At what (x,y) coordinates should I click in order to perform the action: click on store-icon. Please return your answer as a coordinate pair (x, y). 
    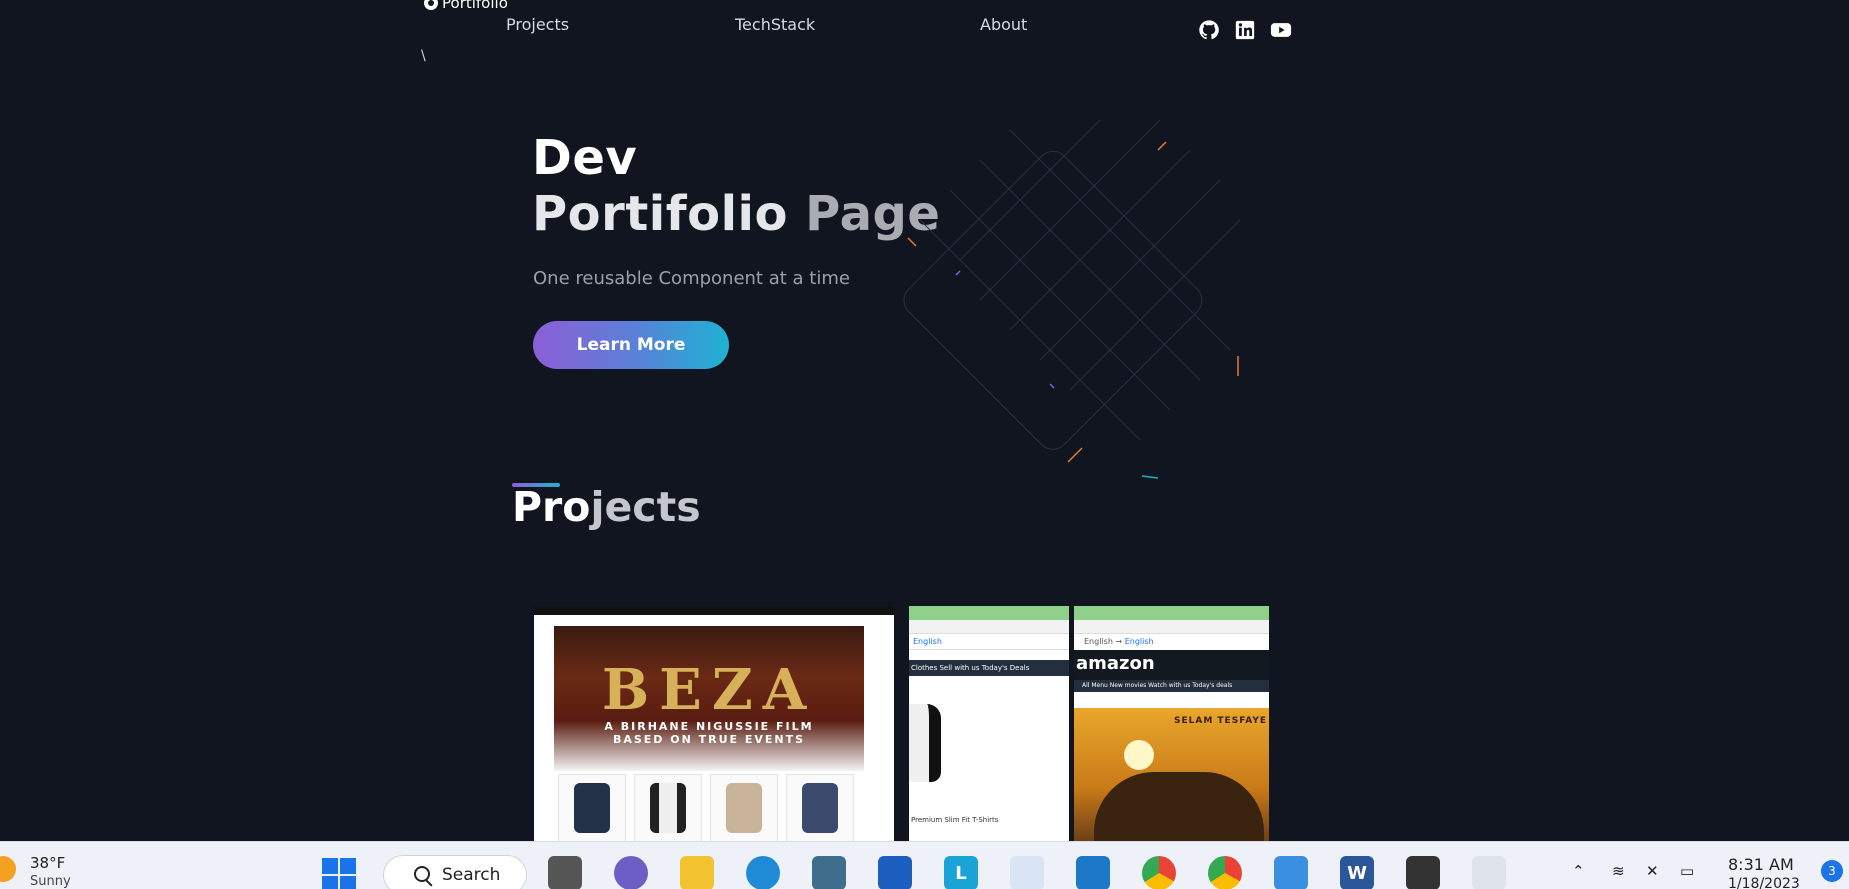
    Looking at the image, I should click on (895, 872).